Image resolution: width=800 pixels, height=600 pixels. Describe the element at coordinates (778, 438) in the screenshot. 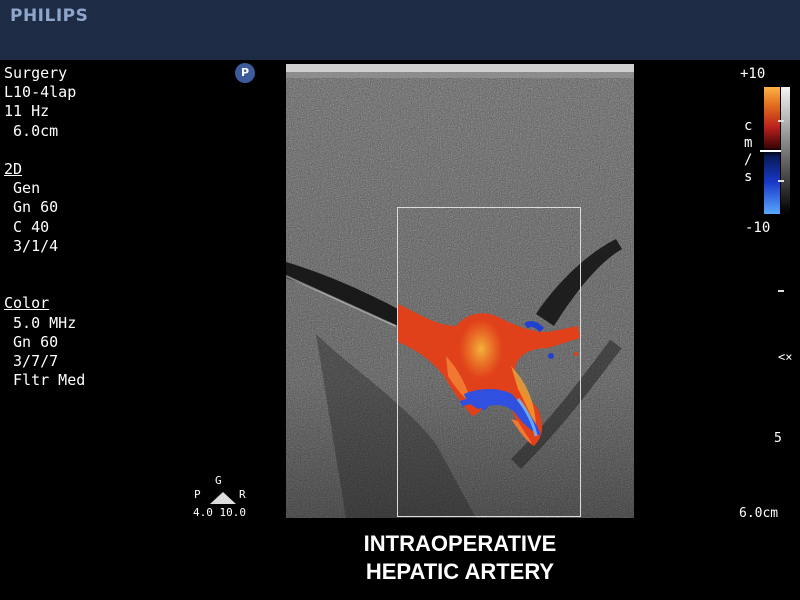

I see `depth-marker-5: 5` at that location.